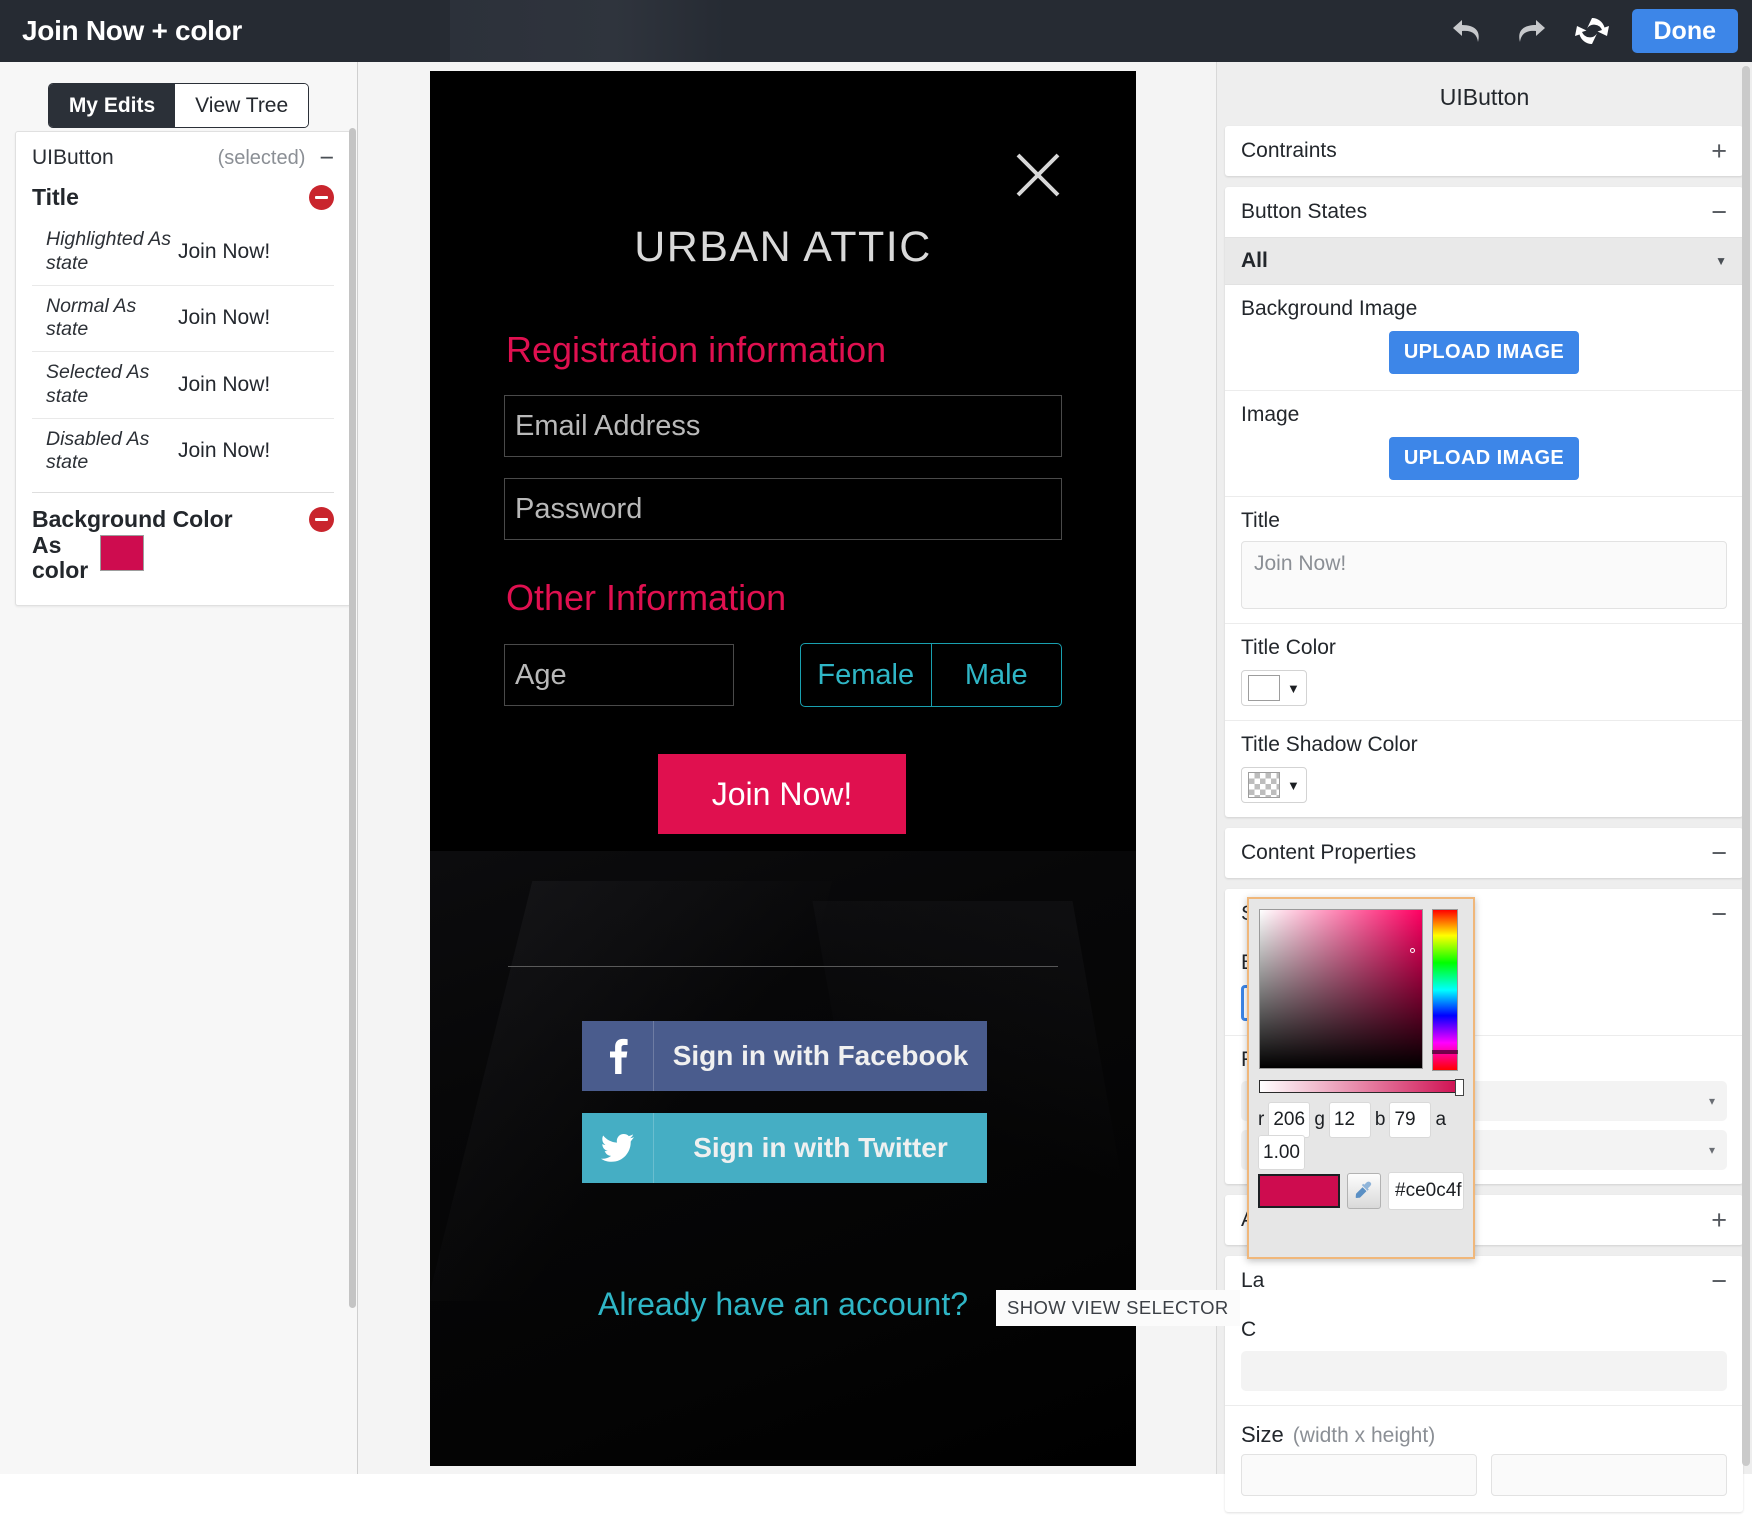 Image resolution: width=1752 pixels, height=1523 pixels. I want to click on done-button: Done, so click(1684, 31).